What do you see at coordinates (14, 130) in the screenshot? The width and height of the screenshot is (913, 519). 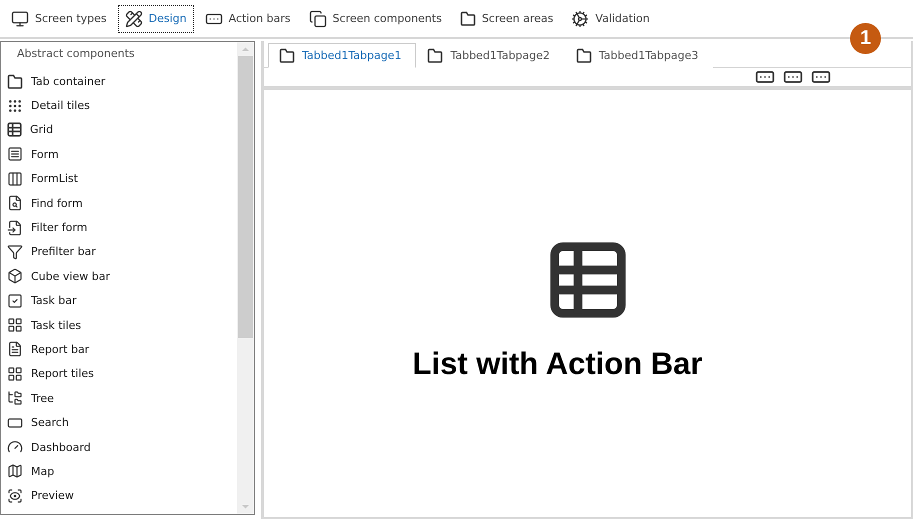 I see `grid-icon` at bounding box center [14, 130].